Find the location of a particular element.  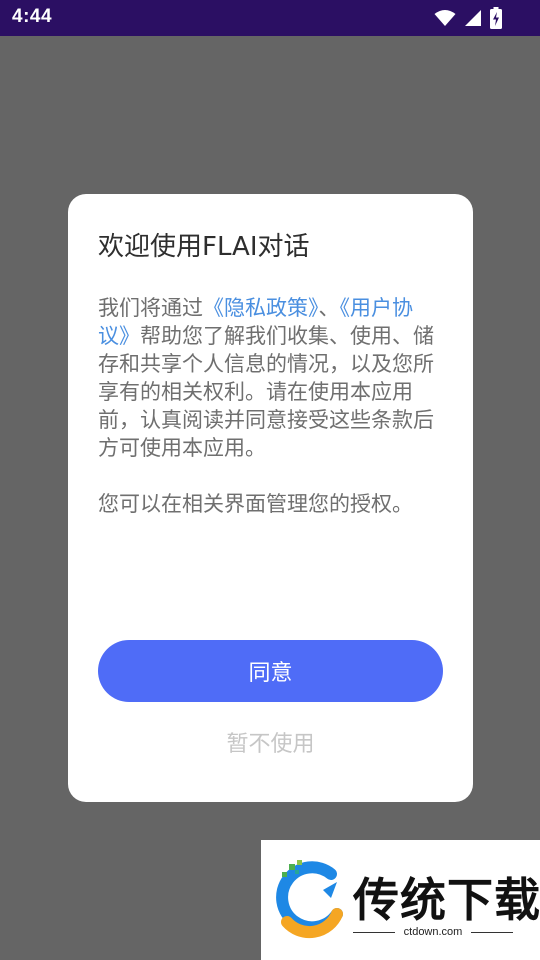

privacy-policy-link: 《隐私政策》 is located at coordinates (261, 308).